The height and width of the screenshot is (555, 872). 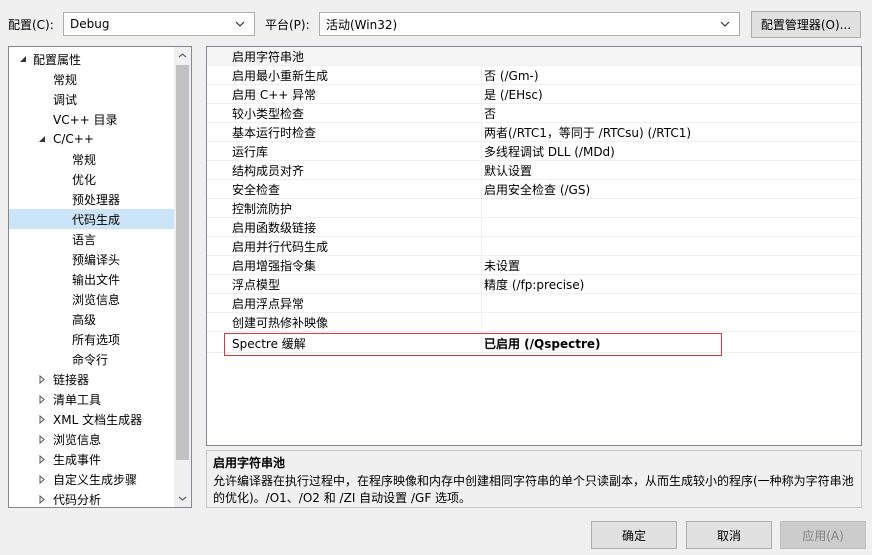 I want to click on tree-item-label: 代码生成, so click(x=96, y=219).